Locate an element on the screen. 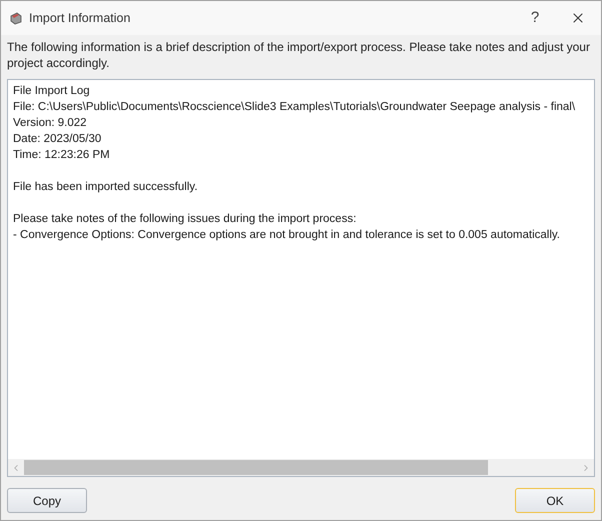 The image size is (602, 521). log-line: File: C:\Users\Public\Documents\Rocscience\Slide3 Examples\Tutorials\Groundwater Seepage analysis - final\ is located at coordinates (294, 107).